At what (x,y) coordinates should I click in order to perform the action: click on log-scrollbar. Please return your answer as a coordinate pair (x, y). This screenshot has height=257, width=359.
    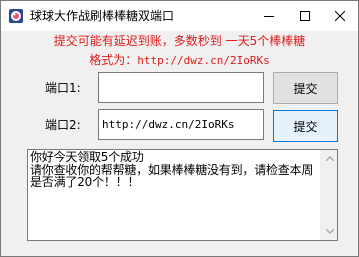
    Looking at the image, I should click on (328, 195).